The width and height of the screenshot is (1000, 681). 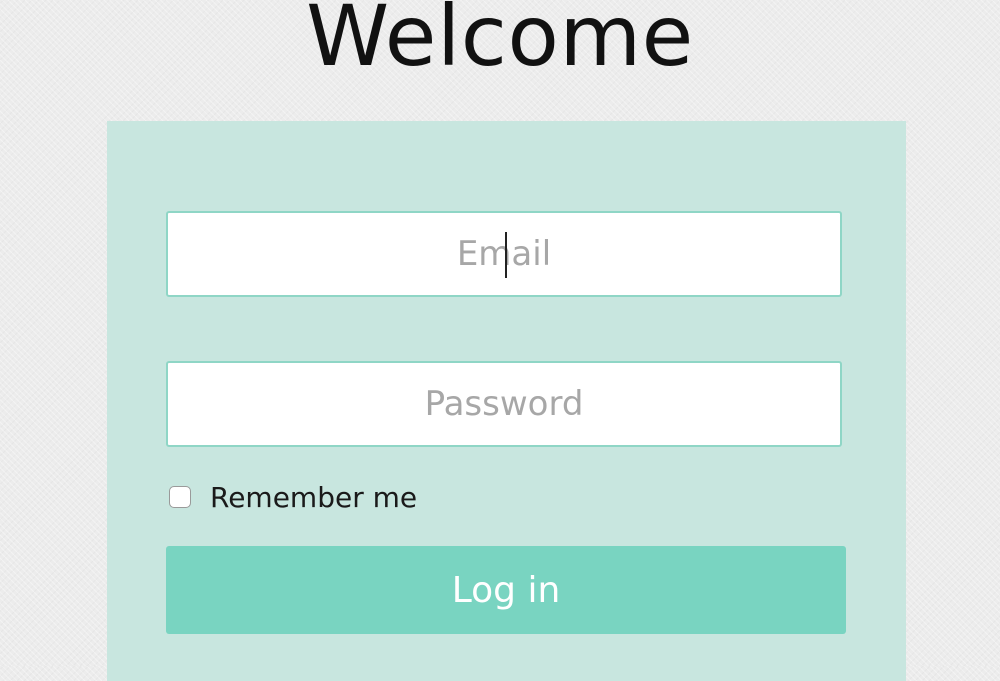 What do you see at coordinates (506, 590) in the screenshot?
I see `login-button: Log in` at bounding box center [506, 590].